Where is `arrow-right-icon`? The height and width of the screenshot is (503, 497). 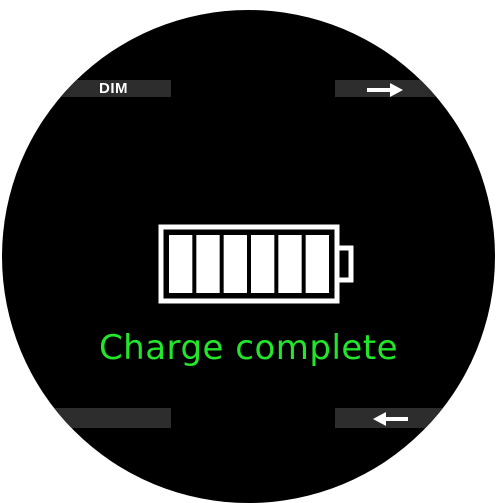
arrow-right-icon is located at coordinates (385, 90).